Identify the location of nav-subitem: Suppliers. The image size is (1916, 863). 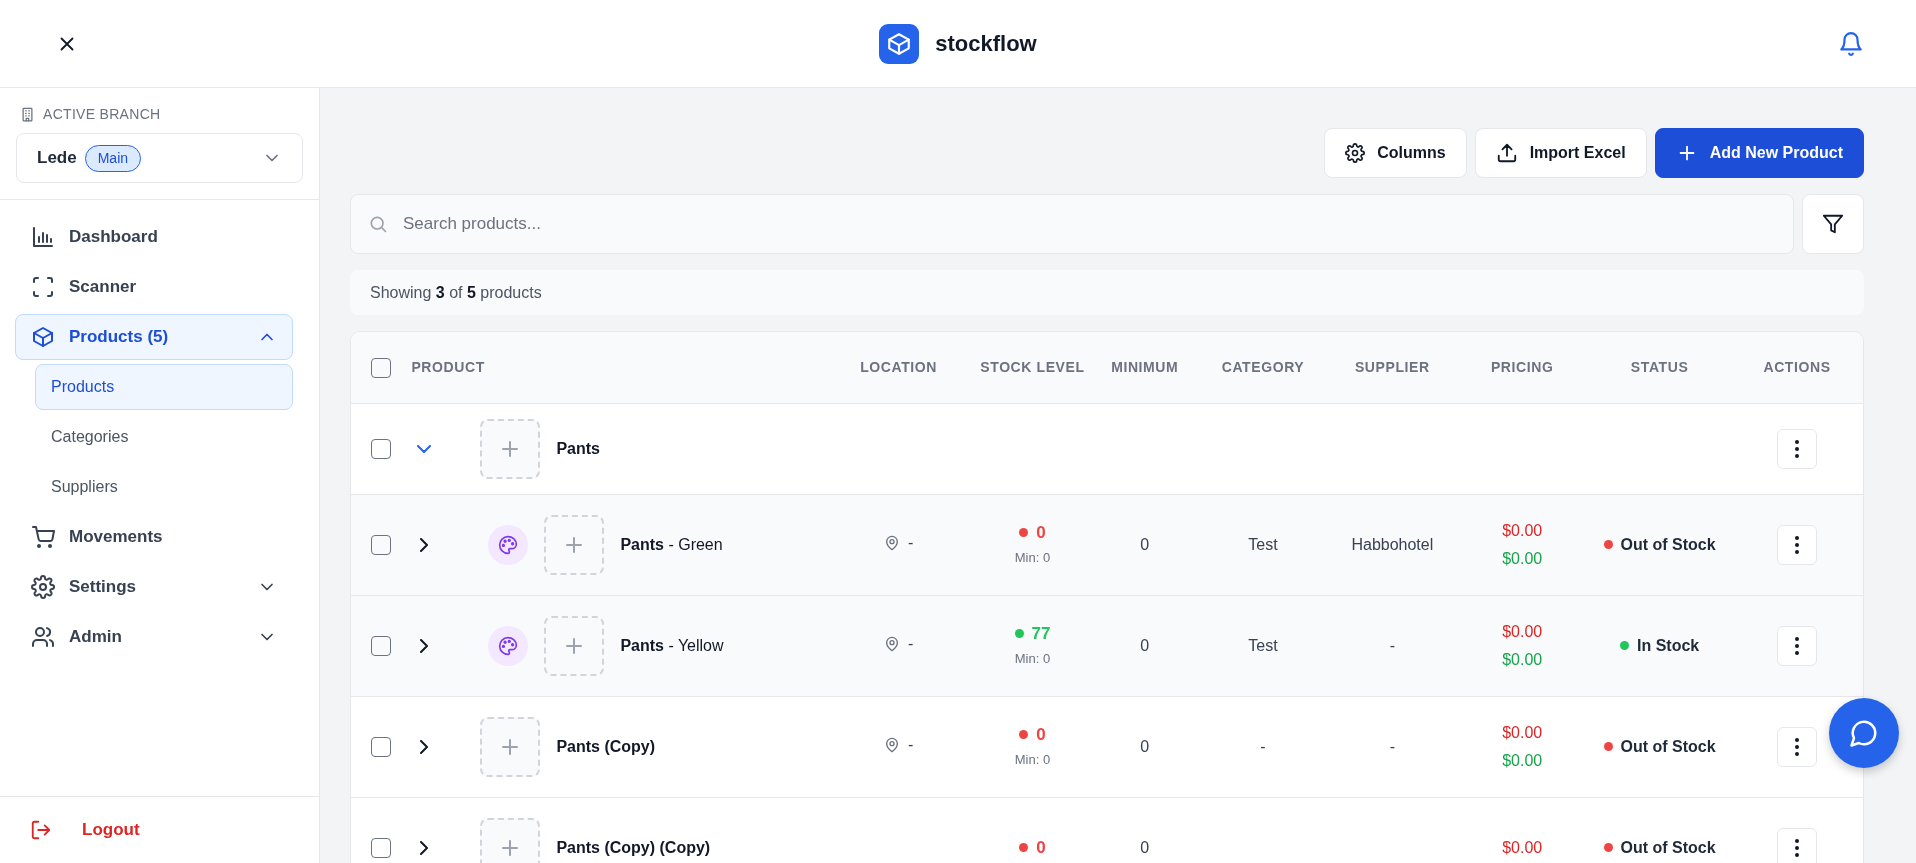
(164, 487).